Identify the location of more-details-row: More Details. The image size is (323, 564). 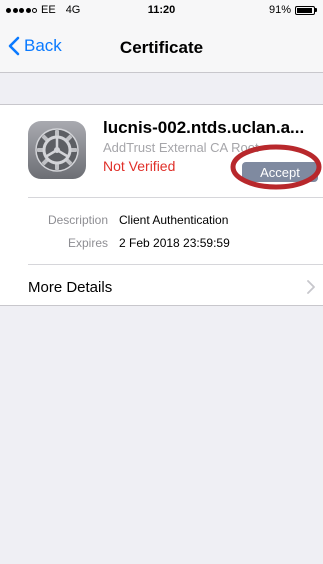
(161, 286).